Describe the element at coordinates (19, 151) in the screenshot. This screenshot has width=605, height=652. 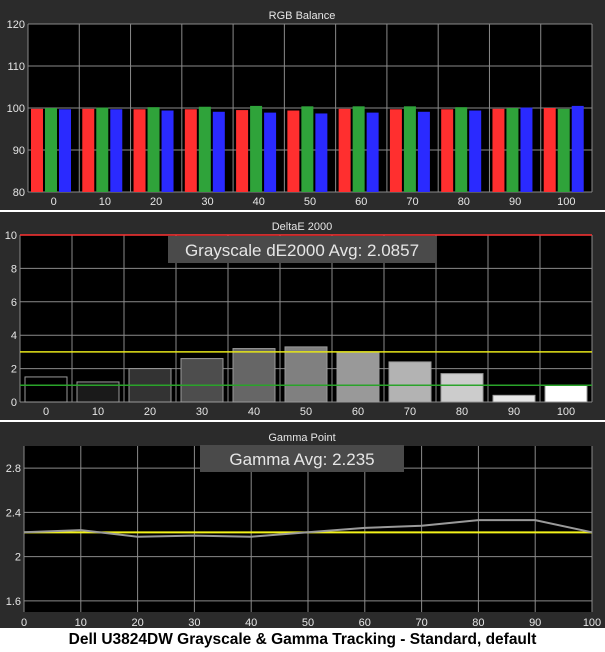
I see `rgb-y-tick-label: 90` at that location.